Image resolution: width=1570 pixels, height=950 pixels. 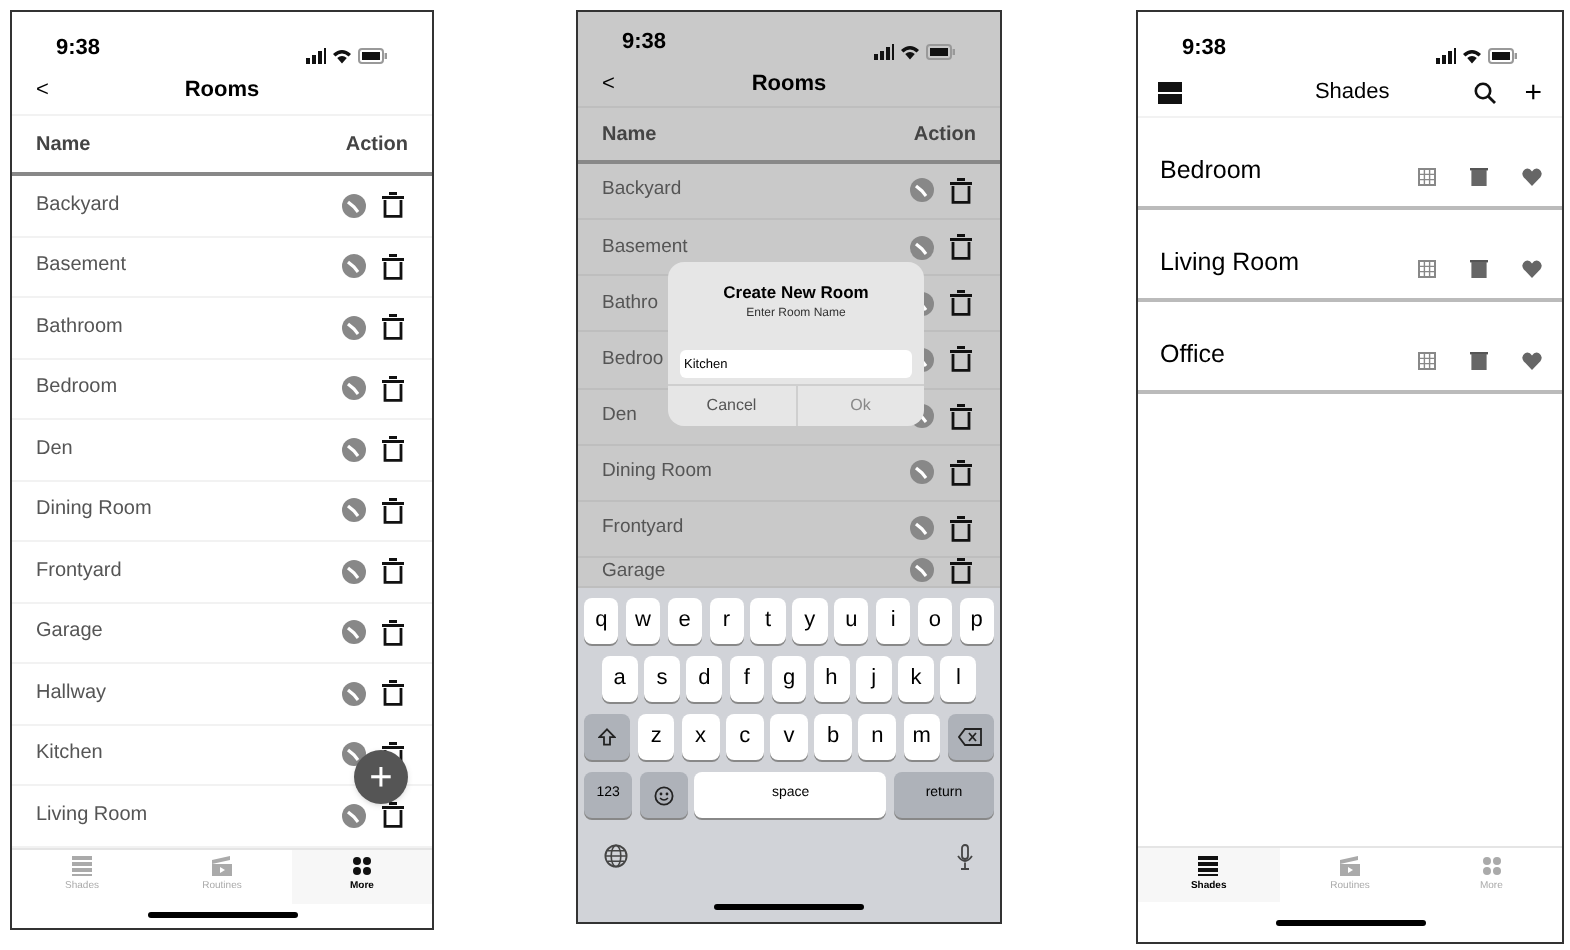 I want to click on room-name: Bathroom, so click(x=79, y=327).